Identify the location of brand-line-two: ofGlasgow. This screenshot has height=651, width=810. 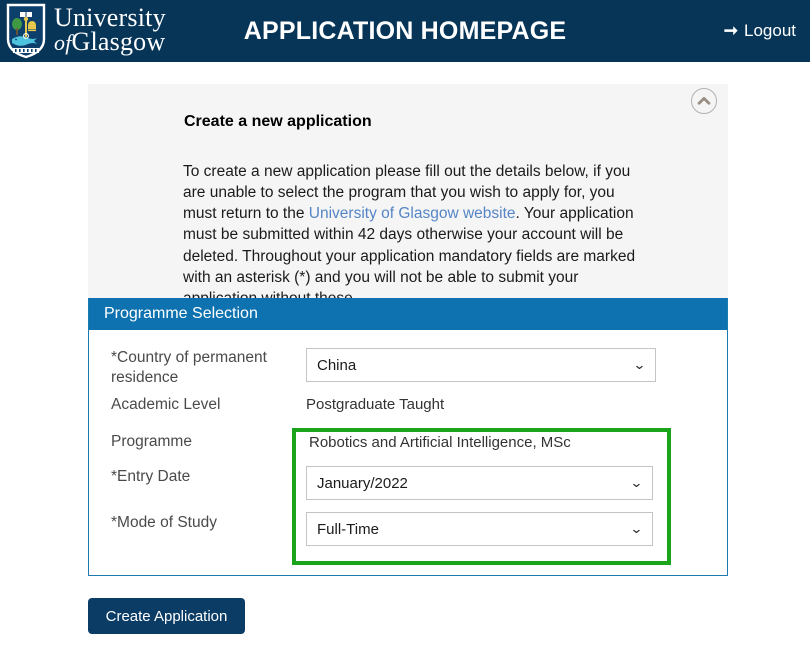
(110, 41).